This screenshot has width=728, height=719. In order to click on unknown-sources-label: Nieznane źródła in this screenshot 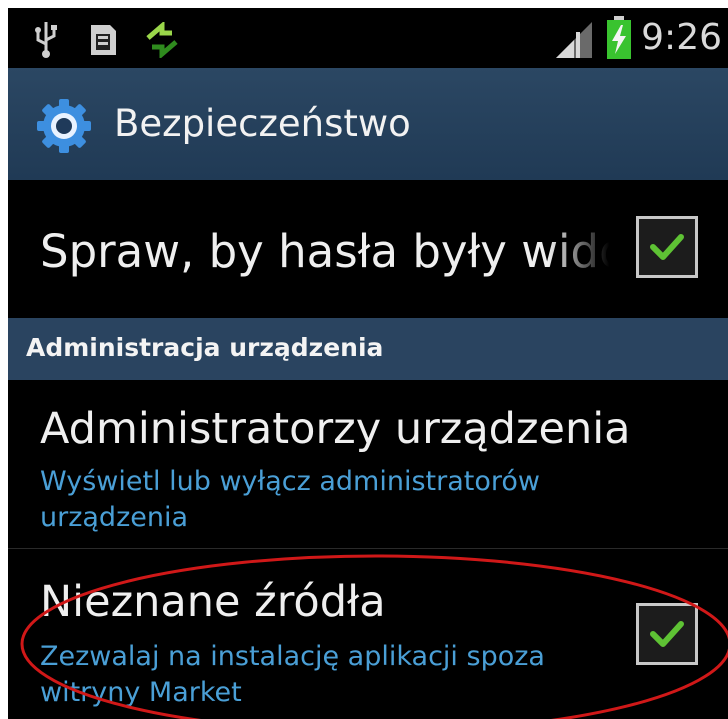, I will do `click(213, 602)`.